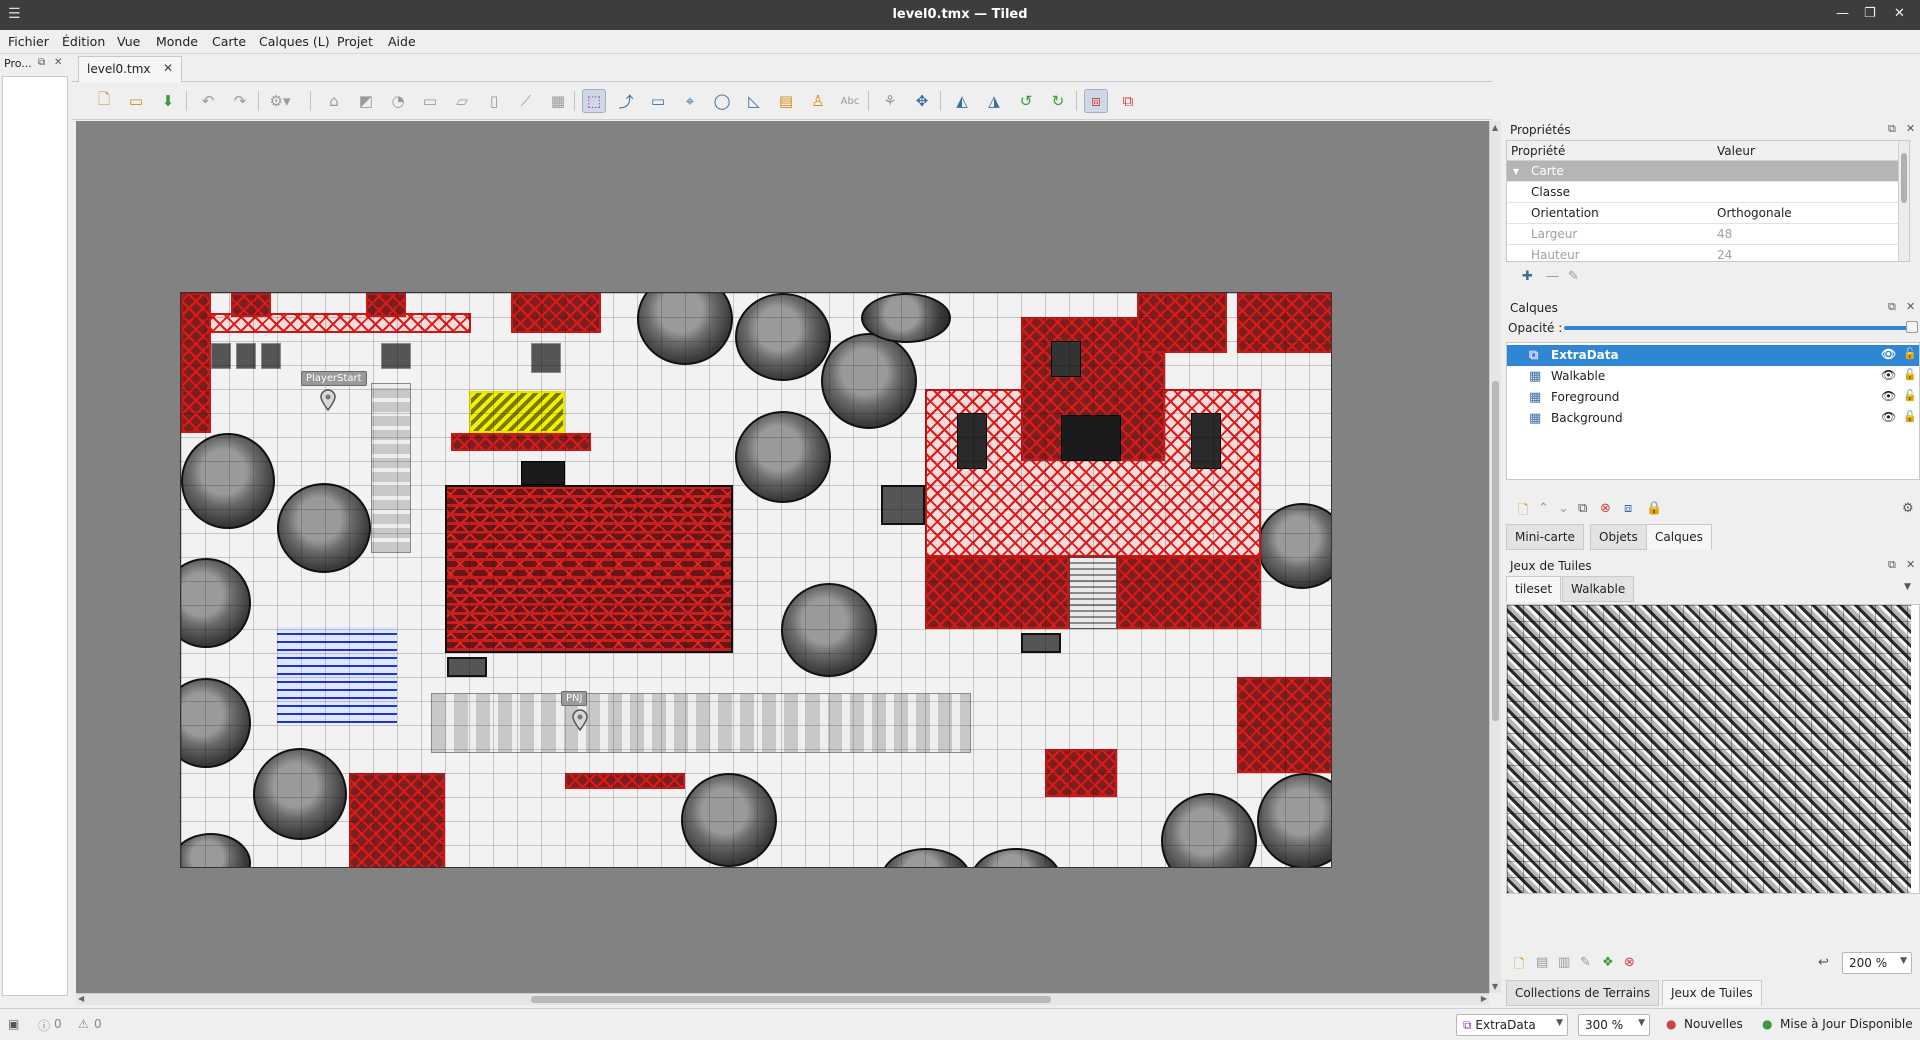 Image resolution: width=1920 pixels, height=1040 pixels. I want to click on raise-layer-icon: ⌃, so click(1543, 508).